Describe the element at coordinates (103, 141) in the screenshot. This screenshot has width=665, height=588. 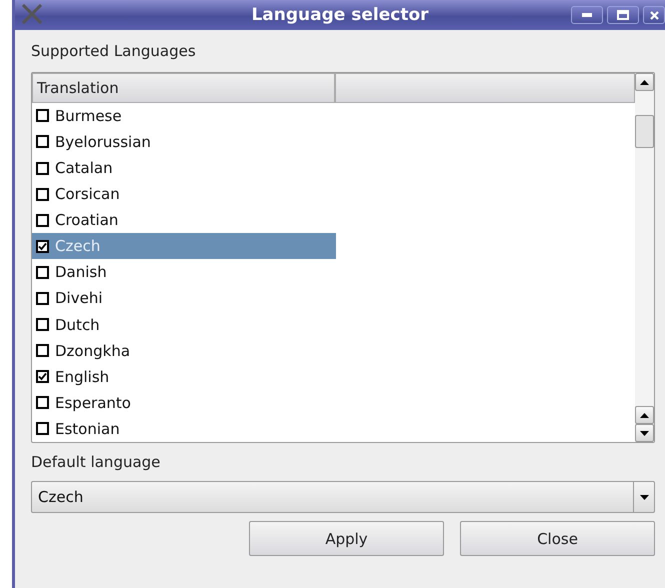
I see `language-name: Byelorussian` at that location.